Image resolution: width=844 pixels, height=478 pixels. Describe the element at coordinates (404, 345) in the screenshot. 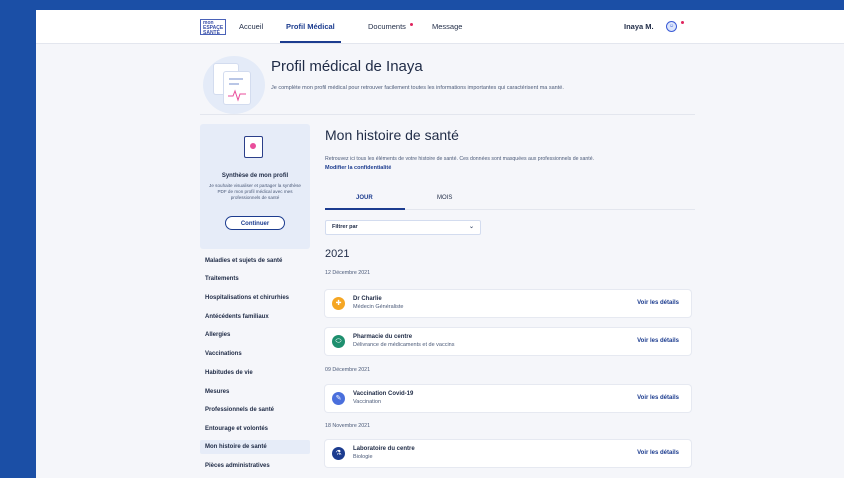

I see `event-subtitle: Délivrance de médicaments et de vaccins` at that location.